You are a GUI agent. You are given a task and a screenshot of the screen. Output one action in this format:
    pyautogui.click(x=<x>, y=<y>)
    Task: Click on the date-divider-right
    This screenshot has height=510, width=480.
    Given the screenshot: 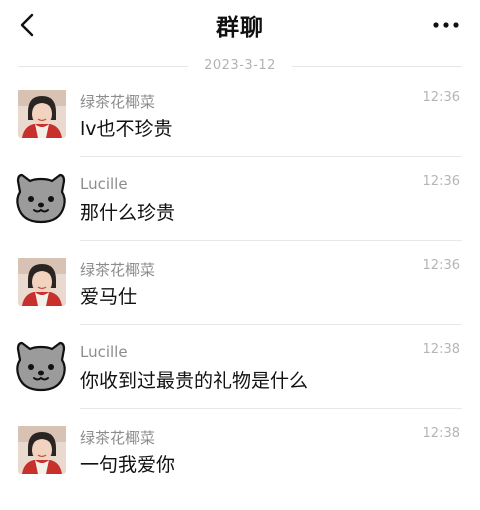 What is the action you would take?
    pyautogui.click(x=377, y=66)
    